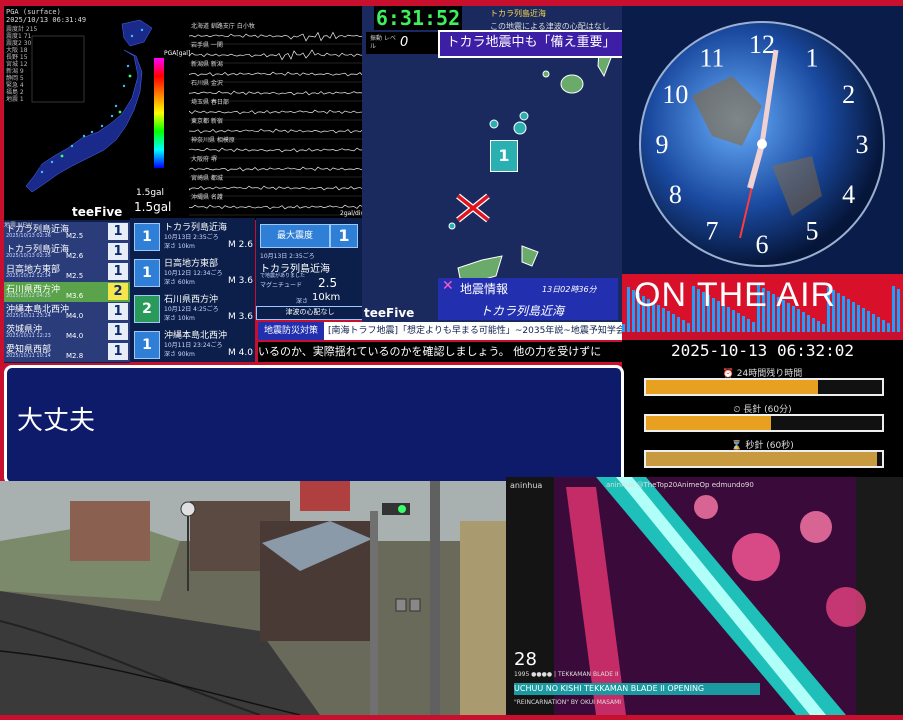 Image resolution: width=903 pixels, height=720 pixels. I want to click on anime-social-links: aninhua @TheTop20AnimeOp edmundo90, so click(680, 485).